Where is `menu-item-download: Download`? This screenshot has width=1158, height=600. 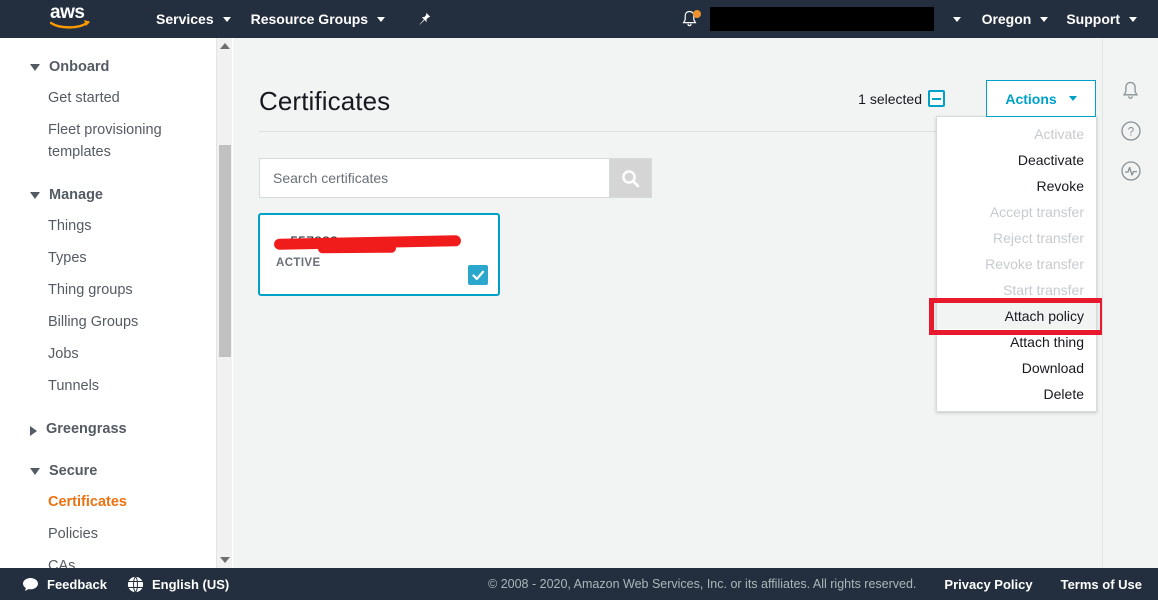
menu-item-download: Download is located at coordinates (1016, 368).